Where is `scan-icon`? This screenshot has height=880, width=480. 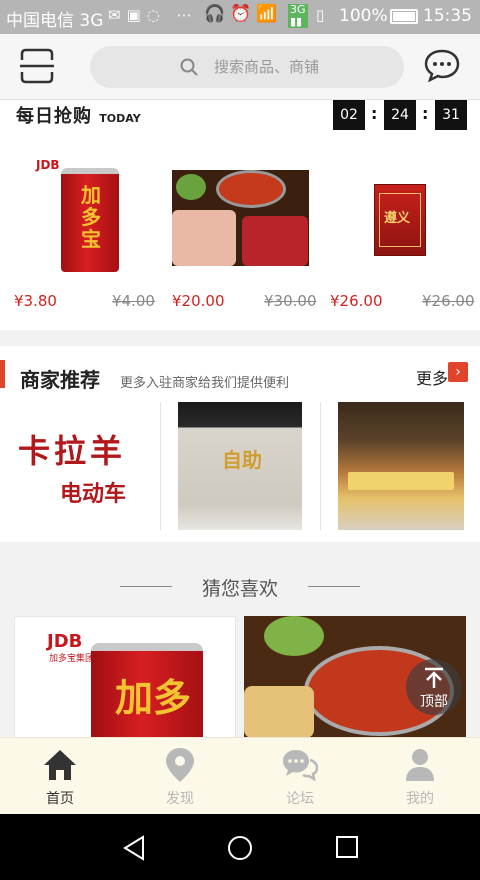 scan-icon is located at coordinates (37, 66).